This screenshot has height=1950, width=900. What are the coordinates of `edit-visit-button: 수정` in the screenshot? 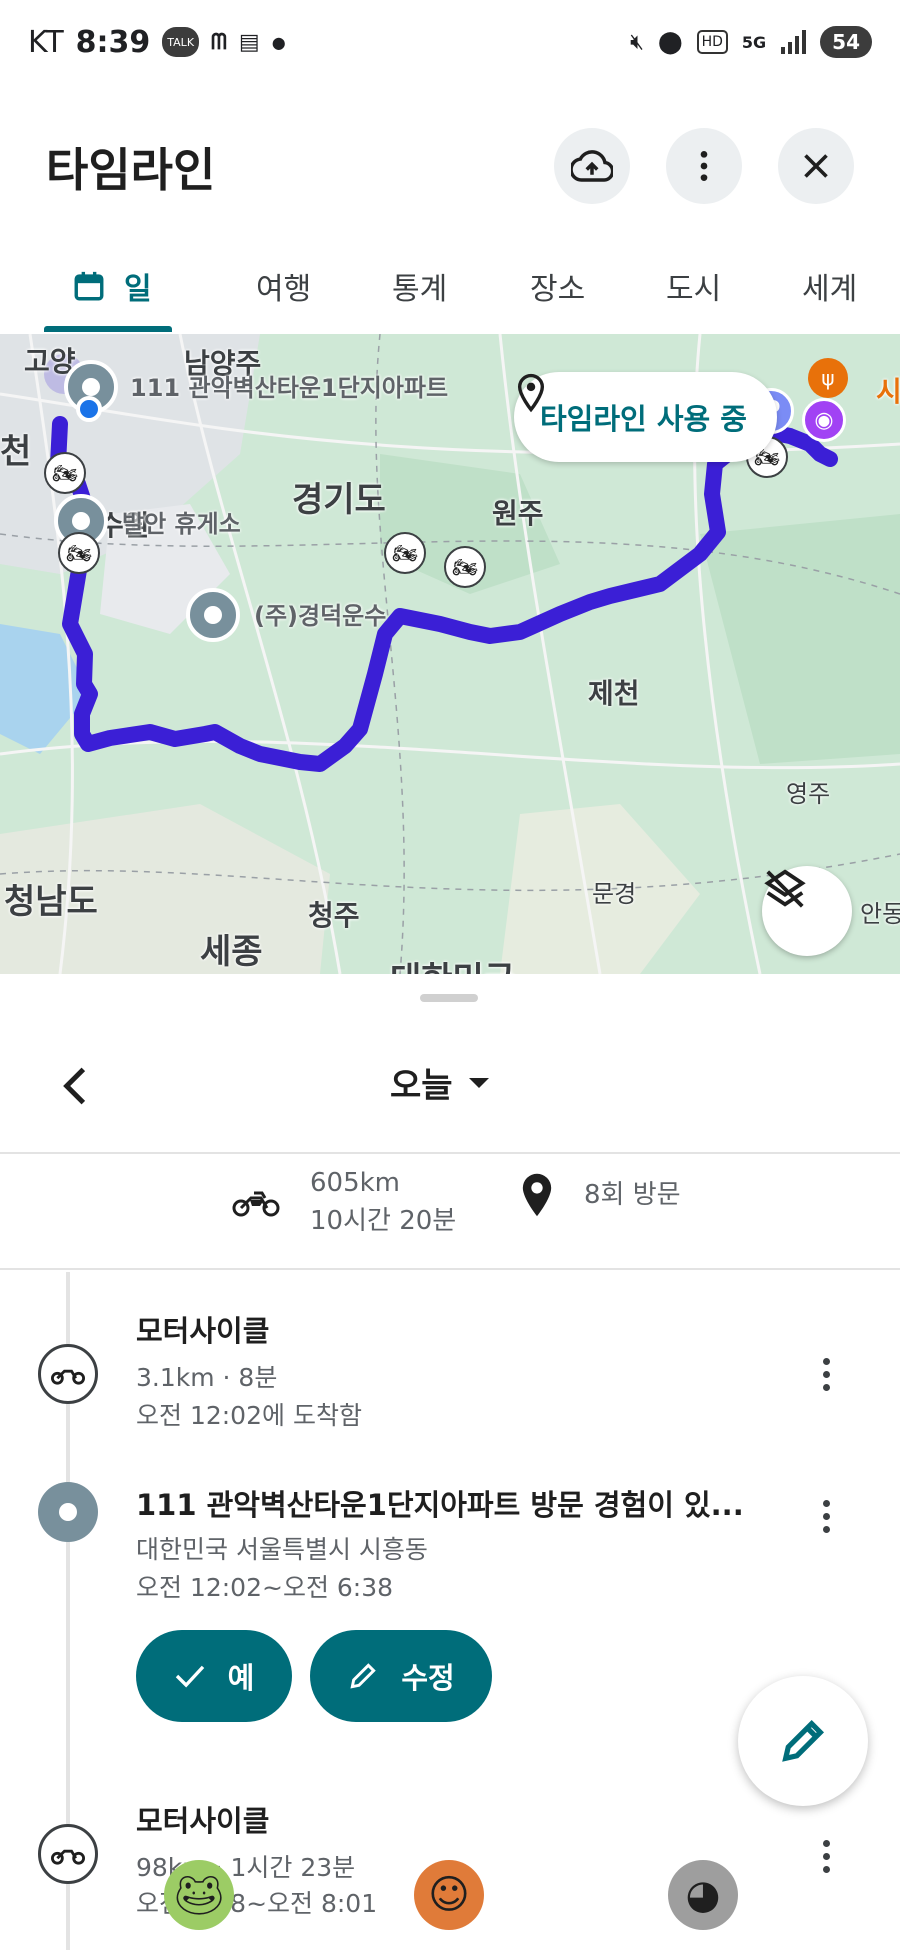 It's located at (401, 1676).